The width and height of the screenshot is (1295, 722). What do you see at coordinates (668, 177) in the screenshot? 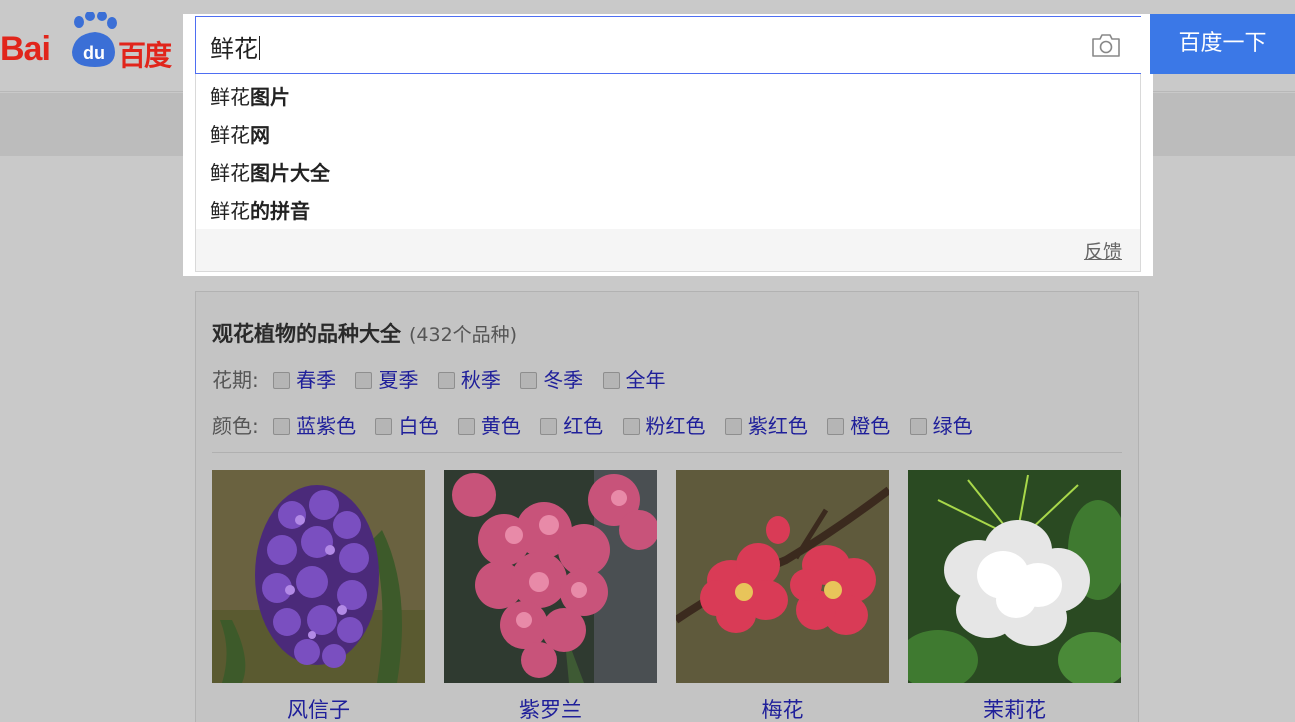
I see `suggestion-item: 鲜花图片大全` at bounding box center [668, 177].